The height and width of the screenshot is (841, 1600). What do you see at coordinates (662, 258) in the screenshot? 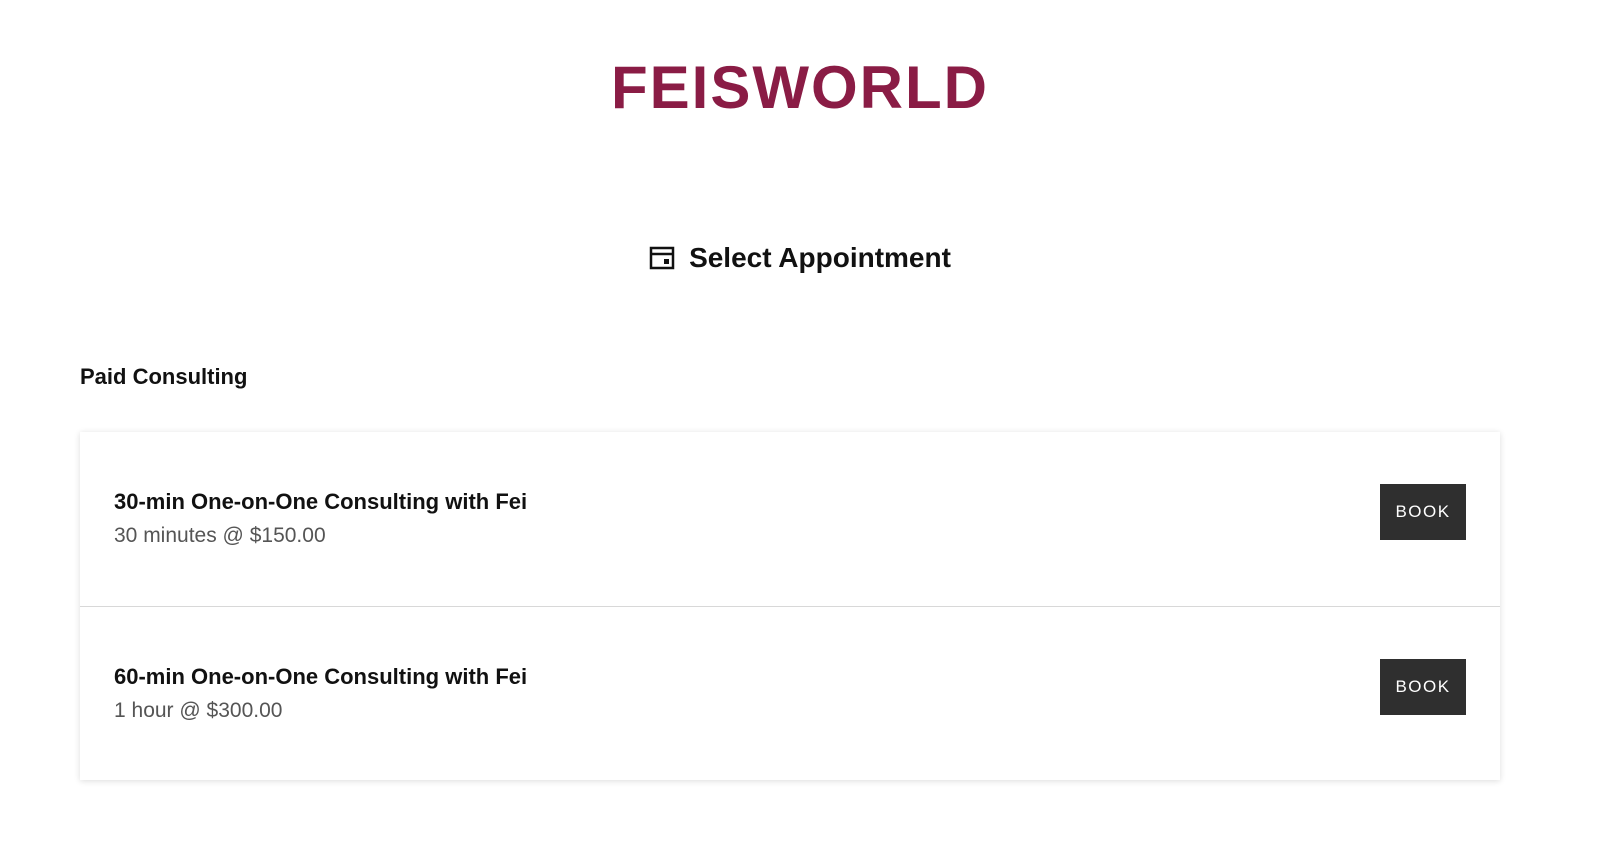
I see `calendar-icon` at bounding box center [662, 258].